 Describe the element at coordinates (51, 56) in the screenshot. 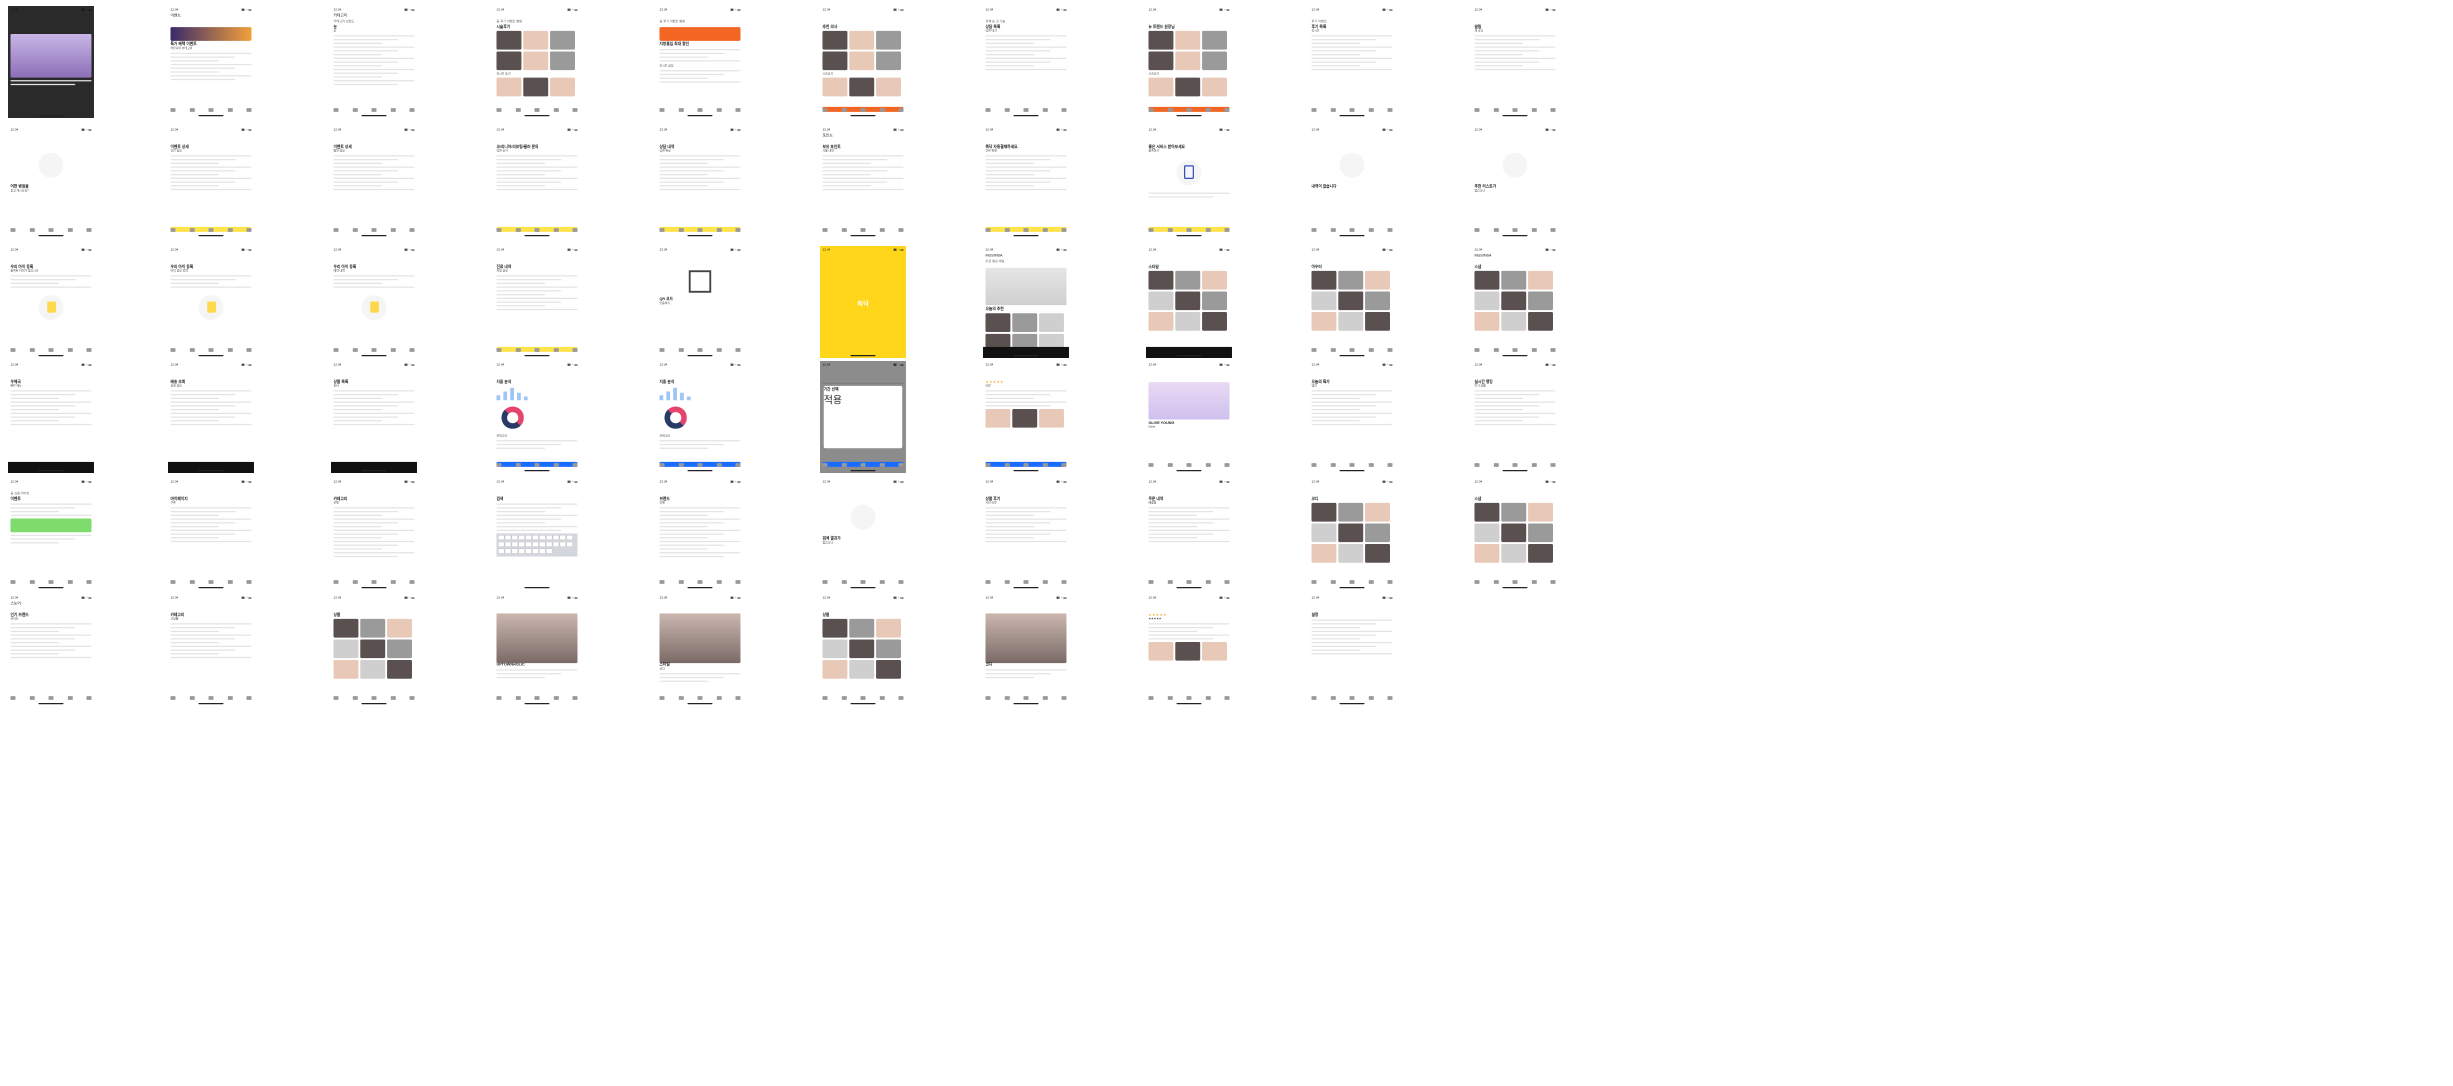

I see `promo-image` at that location.